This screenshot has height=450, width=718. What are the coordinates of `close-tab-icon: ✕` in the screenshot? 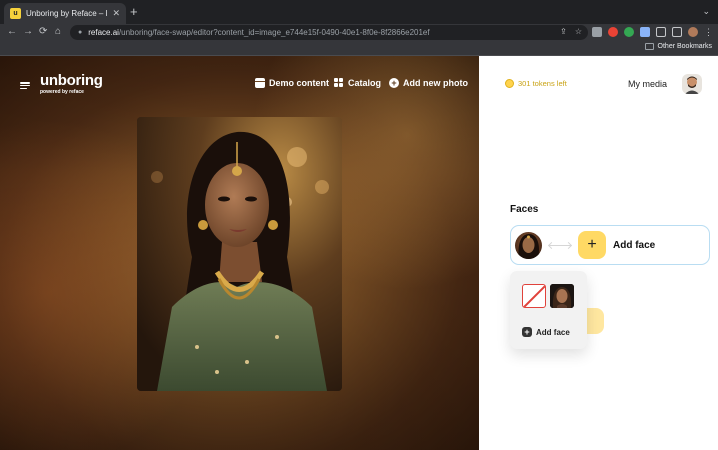 It's located at (116, 13).